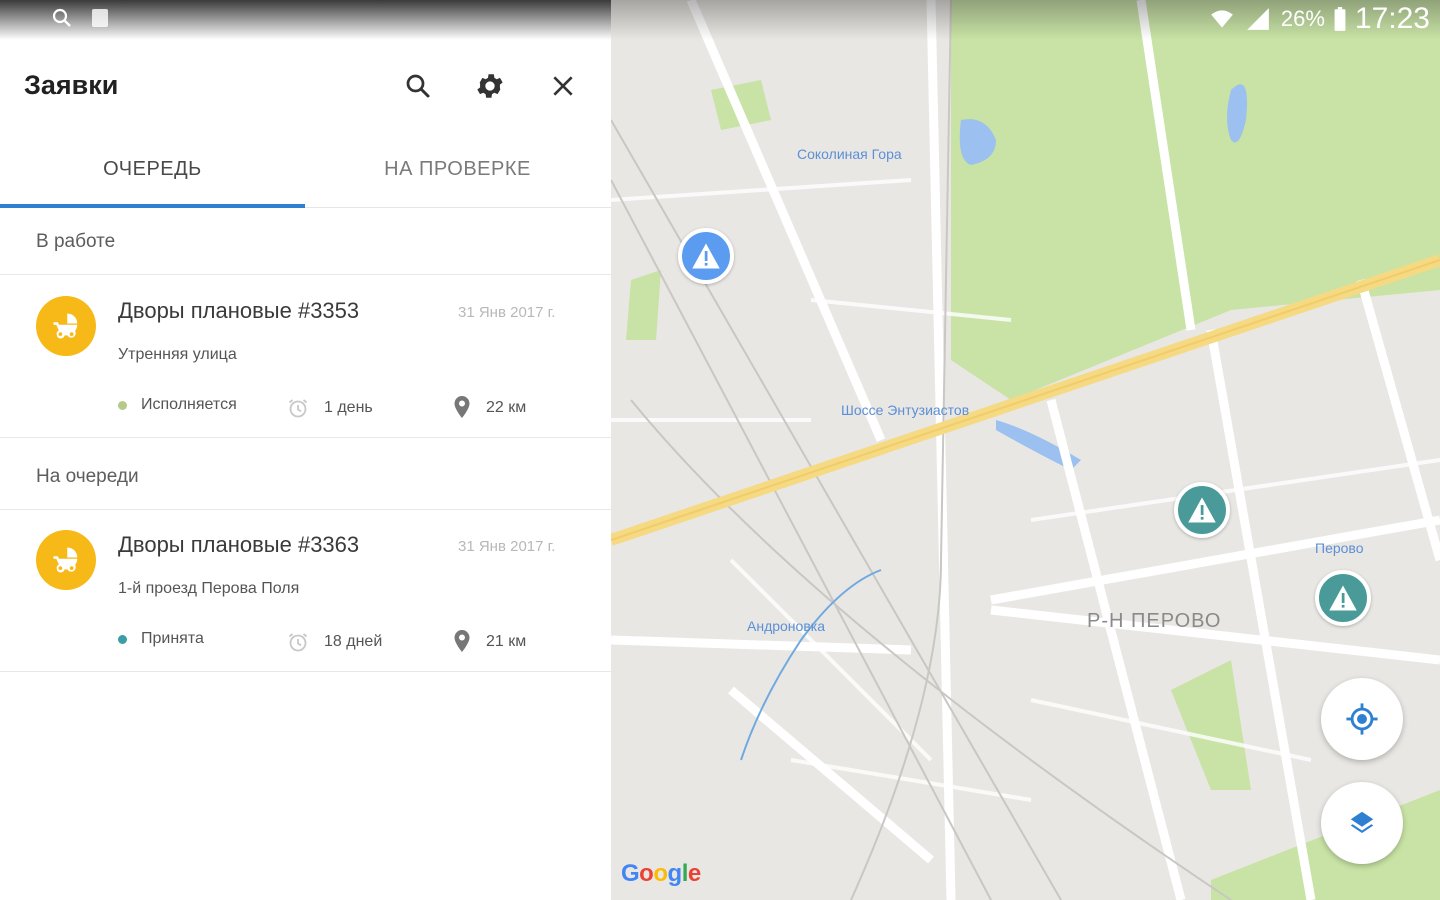  Describe the element at coordinates (239, 544) in the screenshot. I see `item-title: Дворы плановые #3363` at that location.